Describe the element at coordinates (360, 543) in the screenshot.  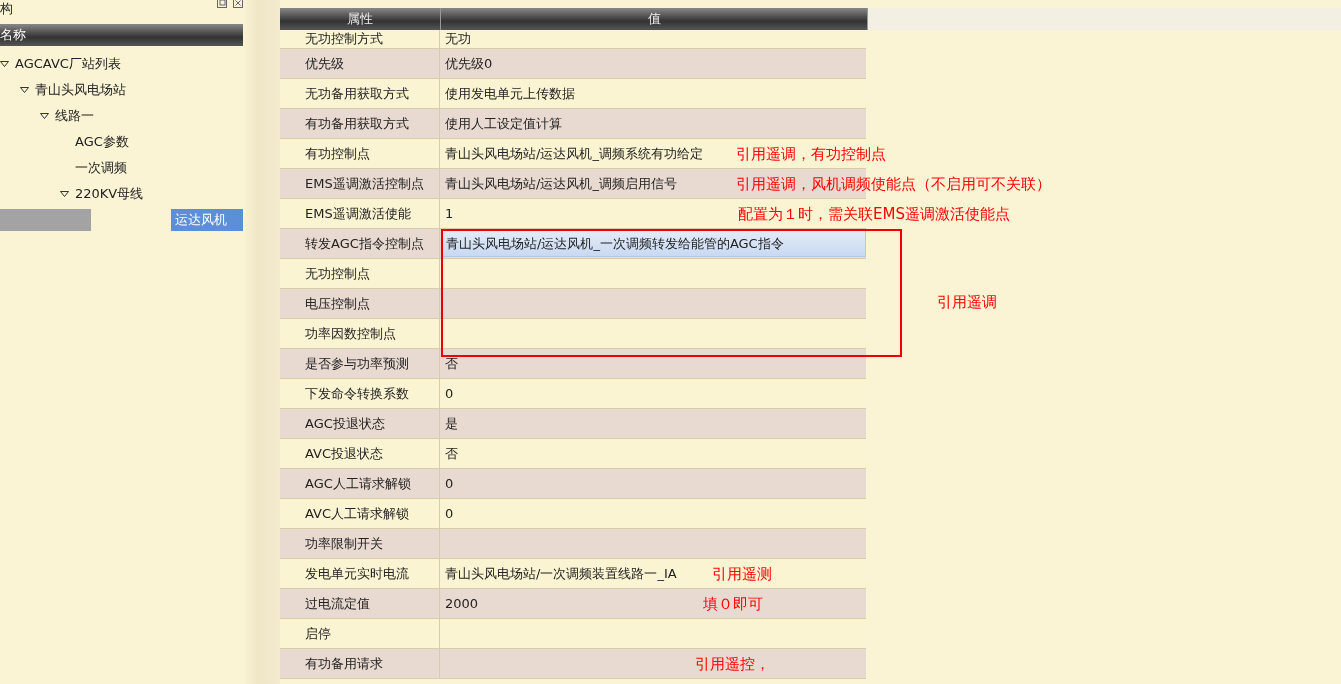
I see `table-cell: 功率限制开关` at that location.